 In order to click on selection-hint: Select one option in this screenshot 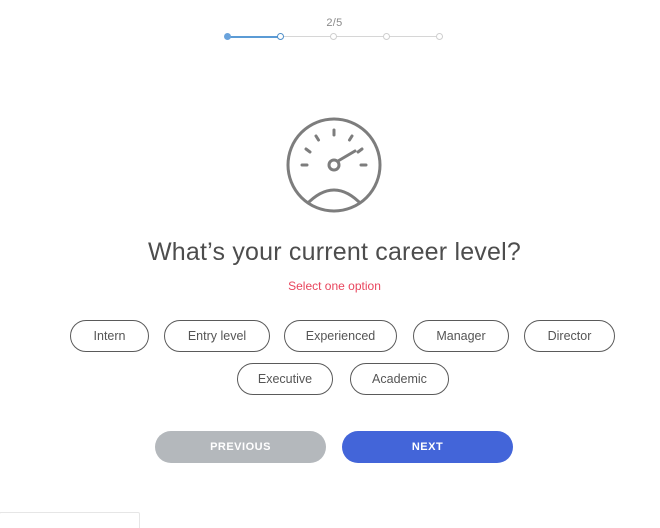, I will do `click(334, 286)`.